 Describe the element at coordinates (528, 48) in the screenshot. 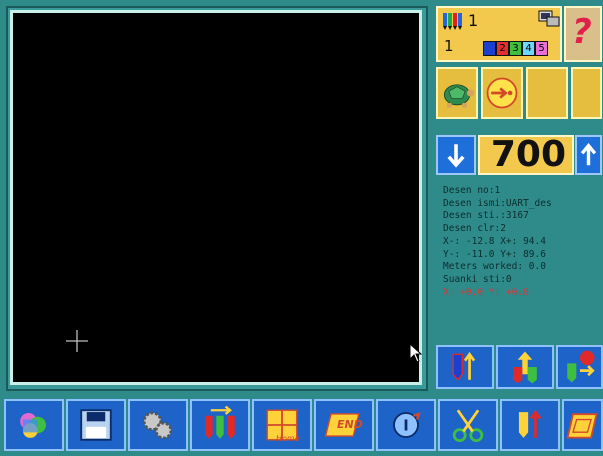

I see `color-slot-4: 4` at that location.